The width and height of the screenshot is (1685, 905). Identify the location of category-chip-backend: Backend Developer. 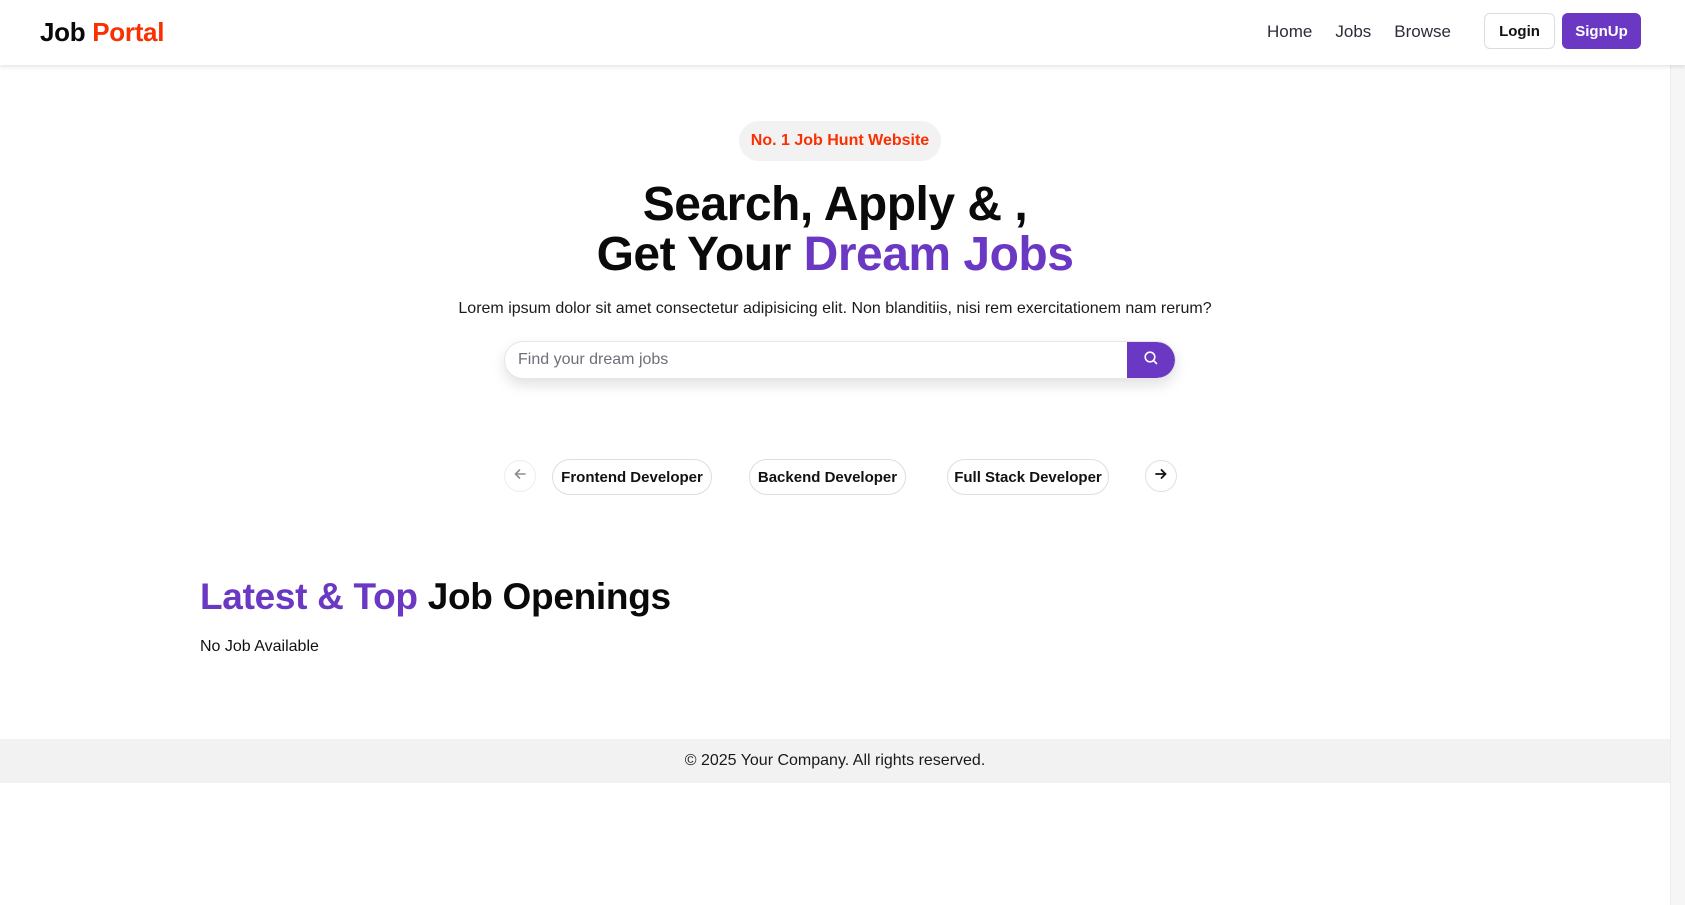
(827, 477).